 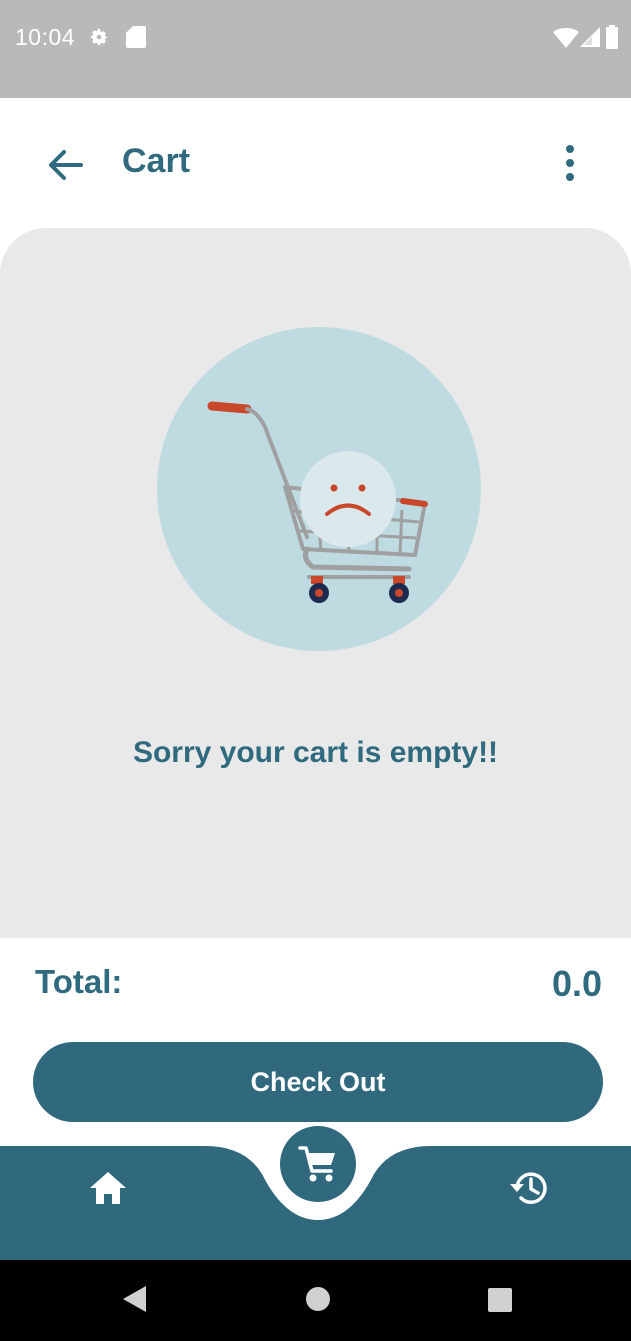 I want to click on system-home-button, so click(x=318, y=1301).